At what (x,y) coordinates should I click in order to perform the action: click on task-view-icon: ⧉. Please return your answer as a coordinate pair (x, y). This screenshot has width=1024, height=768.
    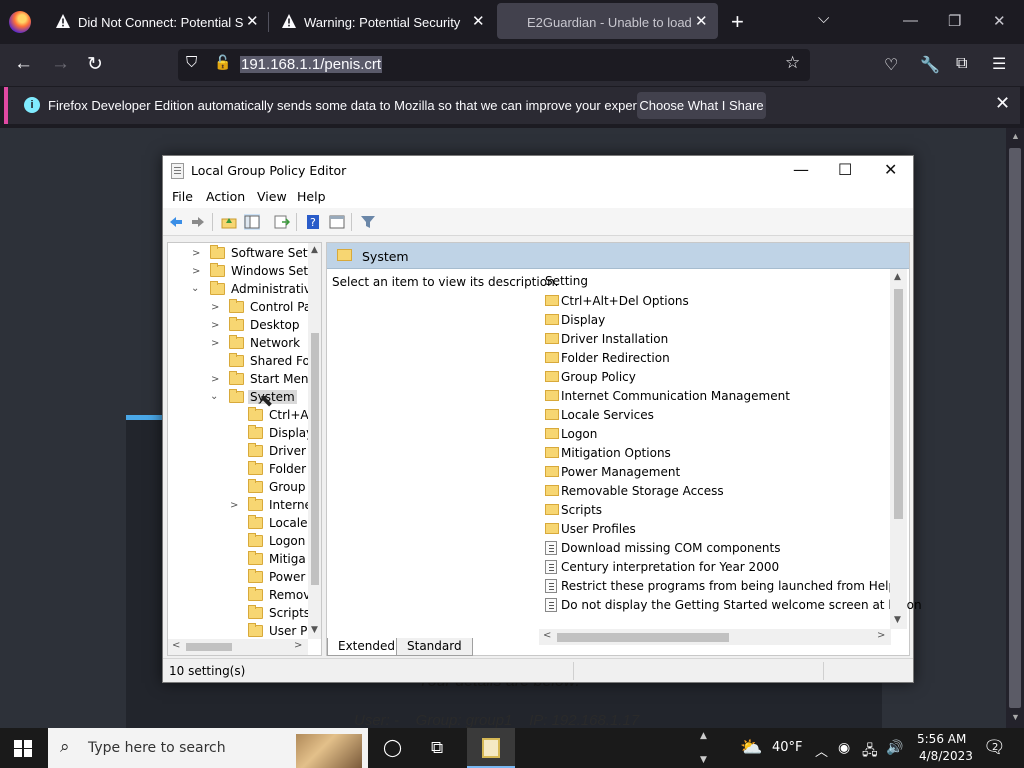
    Looking at the image, I should click on (437, 748).